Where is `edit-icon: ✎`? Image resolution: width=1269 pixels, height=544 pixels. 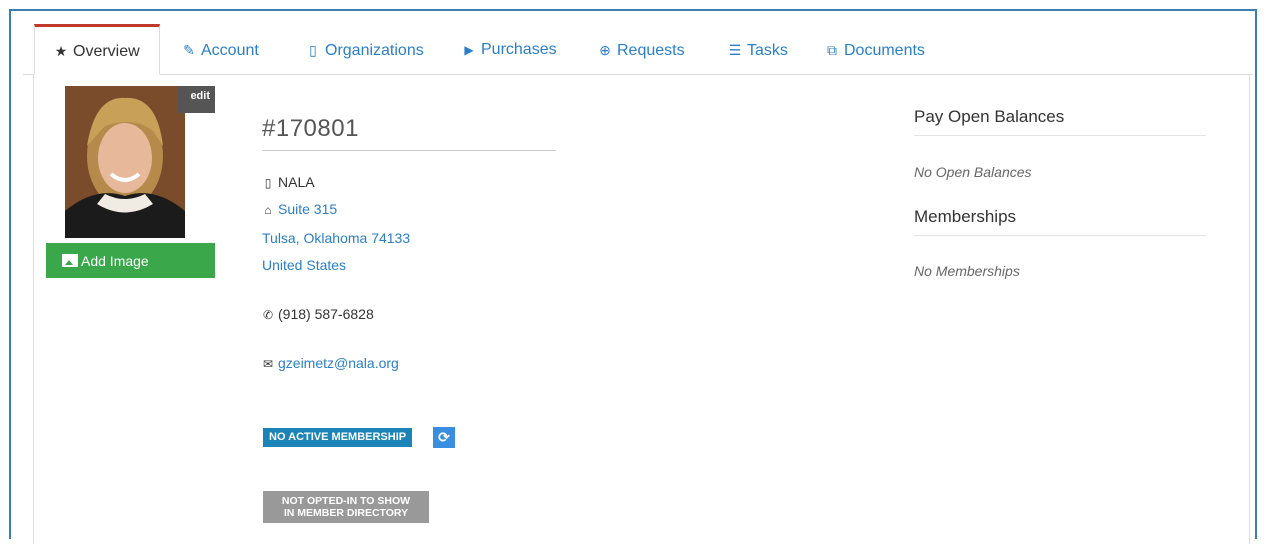
edit-icon: ✎ is located at coordinates (189, 50).